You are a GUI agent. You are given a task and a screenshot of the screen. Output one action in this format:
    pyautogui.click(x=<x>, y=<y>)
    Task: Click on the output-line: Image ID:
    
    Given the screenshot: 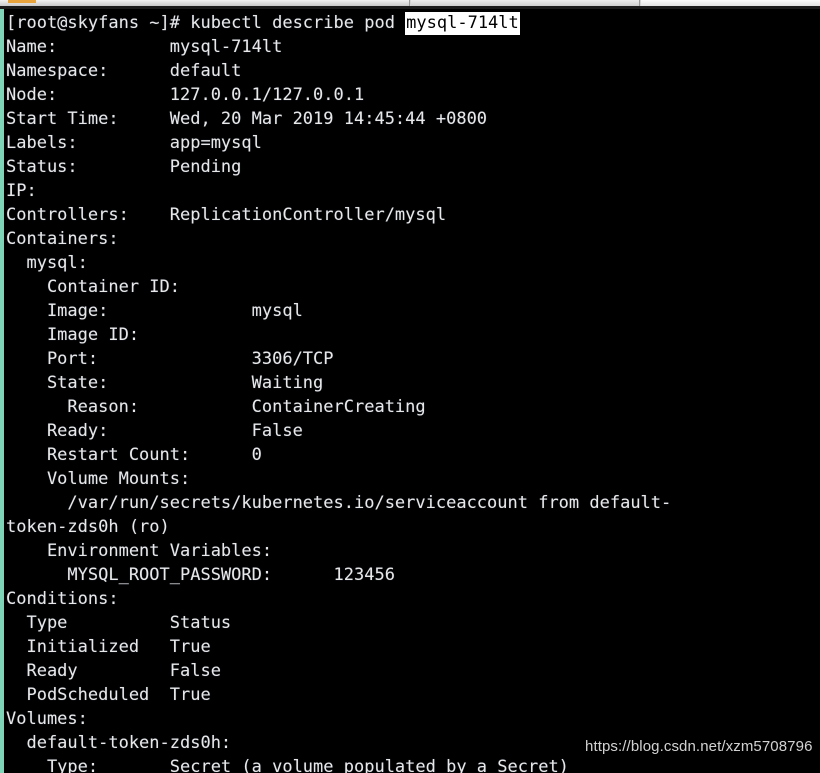 What is the action you would take?
    pyautogui.click(x=73, y=335)
    